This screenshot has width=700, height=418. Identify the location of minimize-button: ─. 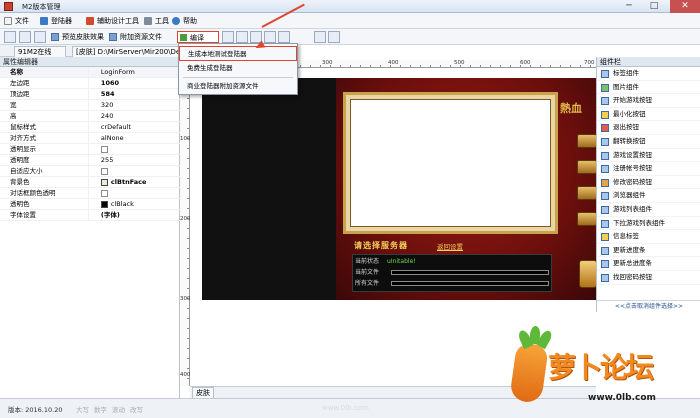
(629, 6).